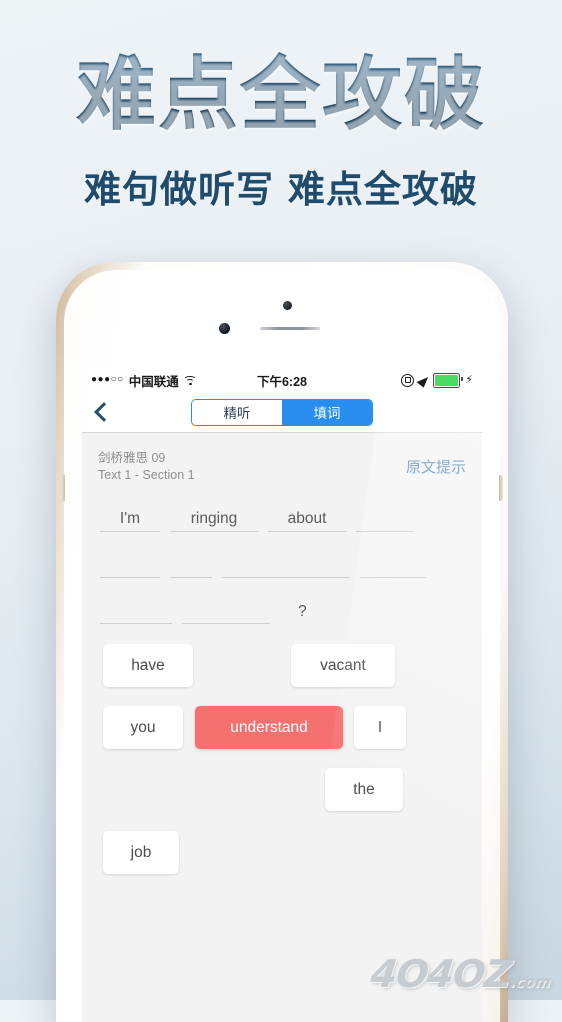  What do you see at coordinates (282, 611) in the screenshot?
I see `blank-row: ?` at bounding box center [282, 611].